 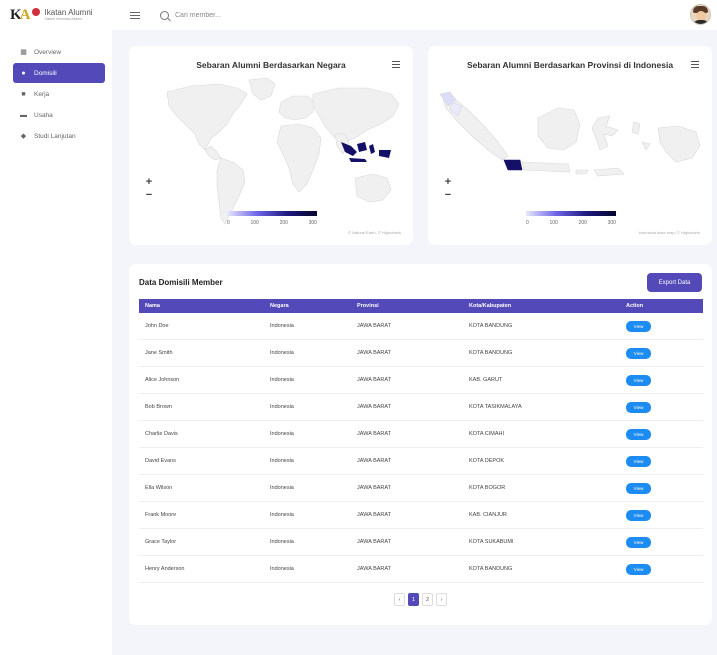 I want to click on cell-nama: Alice Johnson, so click(x=162, y=380).